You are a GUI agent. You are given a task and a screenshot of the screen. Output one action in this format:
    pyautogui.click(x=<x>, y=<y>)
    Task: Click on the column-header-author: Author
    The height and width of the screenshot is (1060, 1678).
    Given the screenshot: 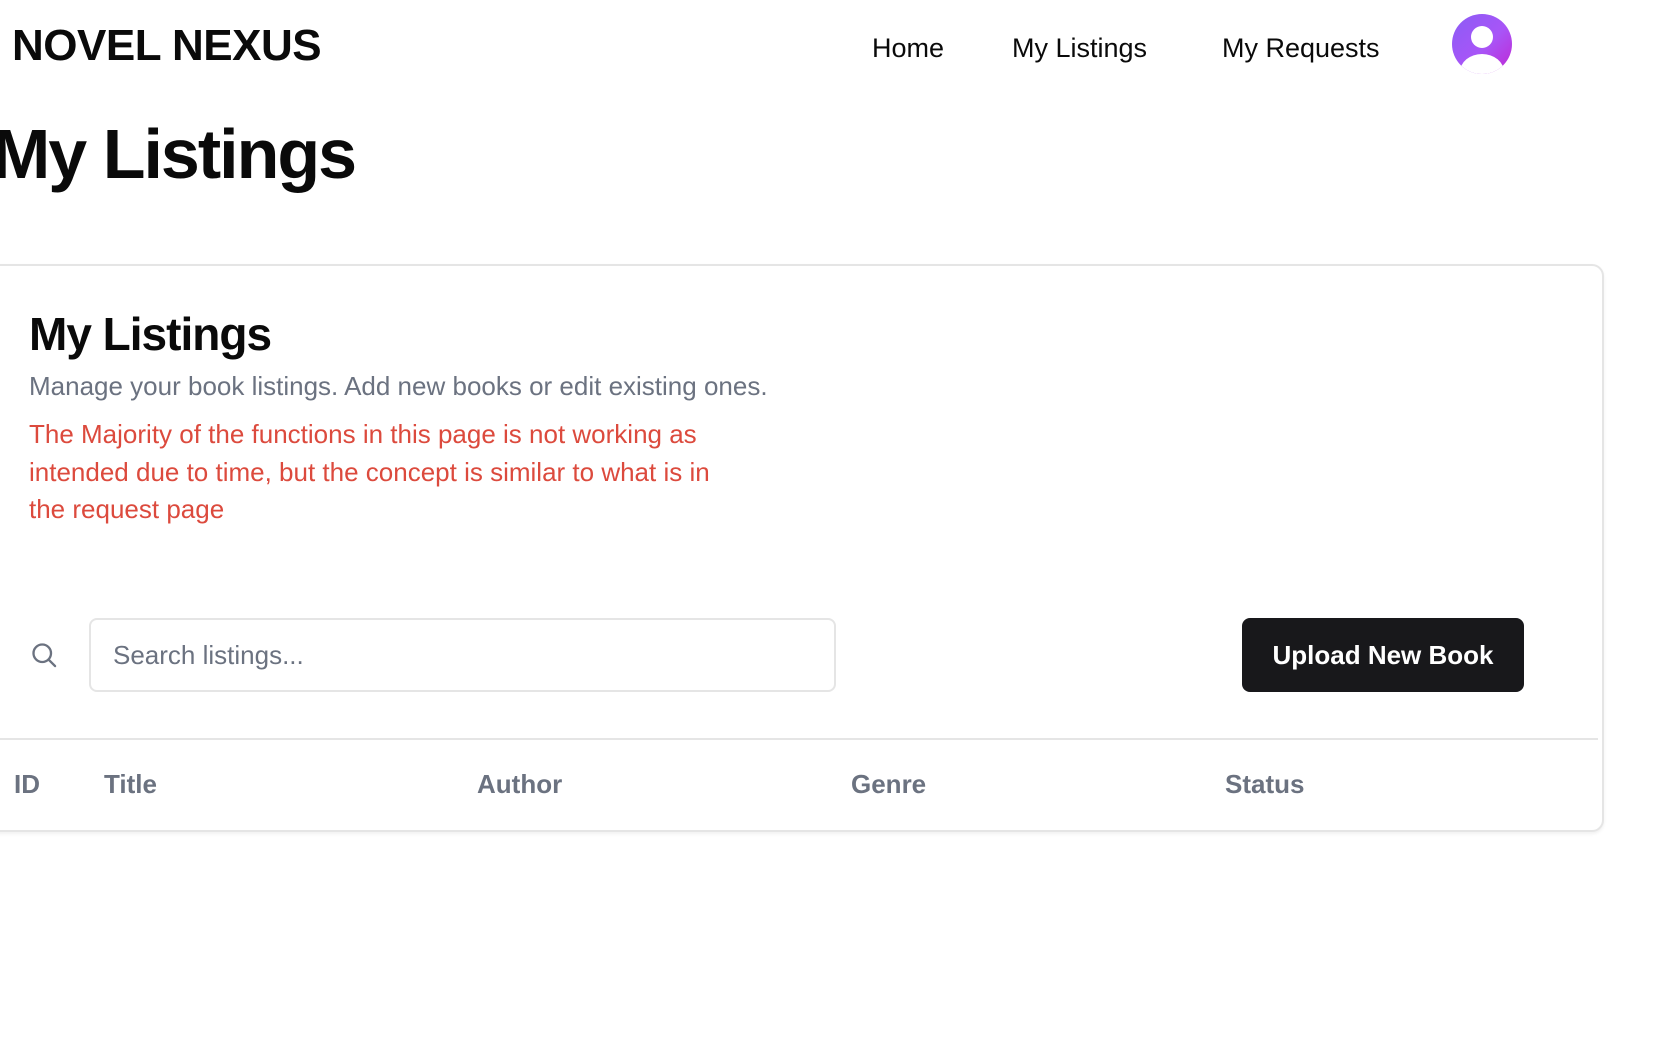 What is the action you would take?
    pyautogui.click(x=519, y=784)
    